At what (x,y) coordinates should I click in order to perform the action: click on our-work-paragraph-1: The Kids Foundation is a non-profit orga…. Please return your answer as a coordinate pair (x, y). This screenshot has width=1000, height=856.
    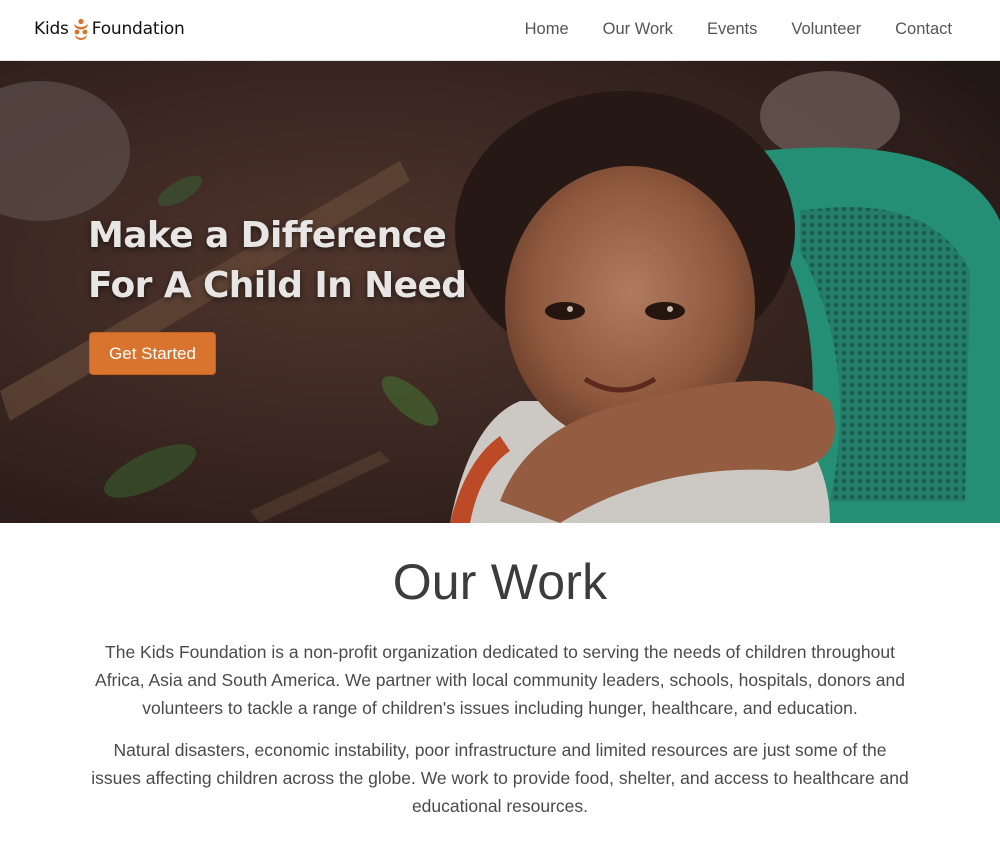
    Looking at the image, I should click on (500, 680).